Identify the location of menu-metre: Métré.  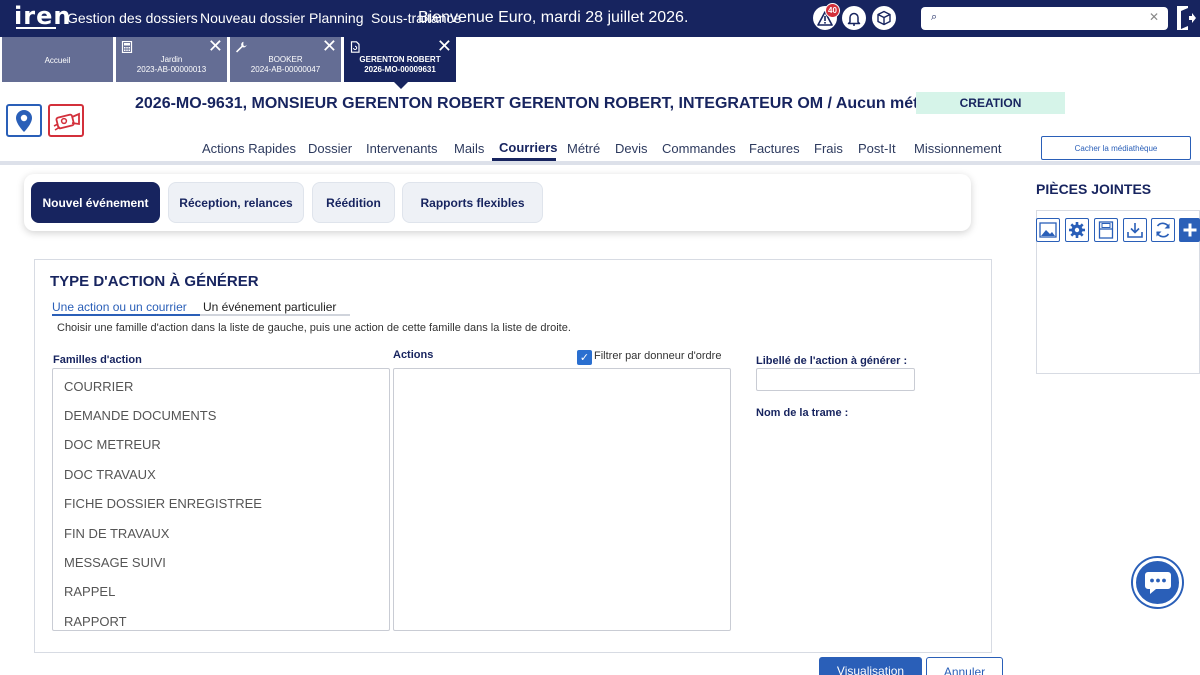
(583, 148).